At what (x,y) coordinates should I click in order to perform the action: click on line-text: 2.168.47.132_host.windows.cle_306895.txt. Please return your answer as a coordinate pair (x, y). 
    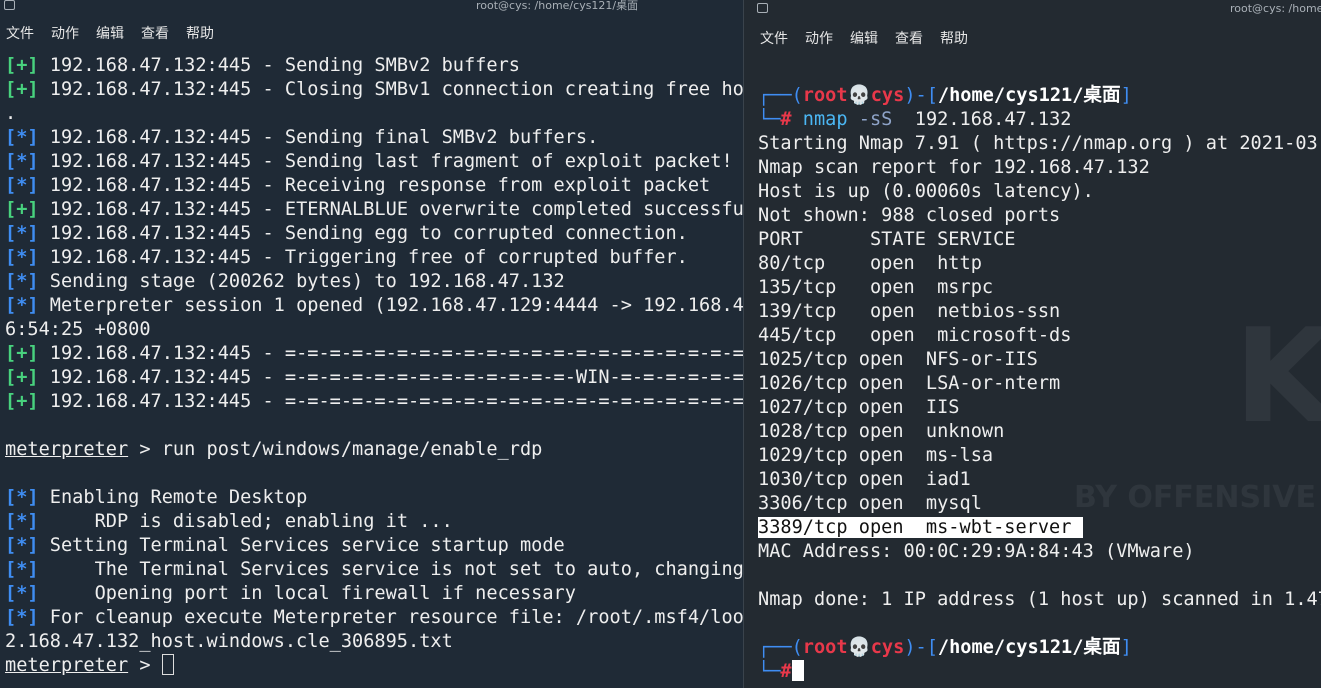
    Looking at the image, I should click on (229, 641).